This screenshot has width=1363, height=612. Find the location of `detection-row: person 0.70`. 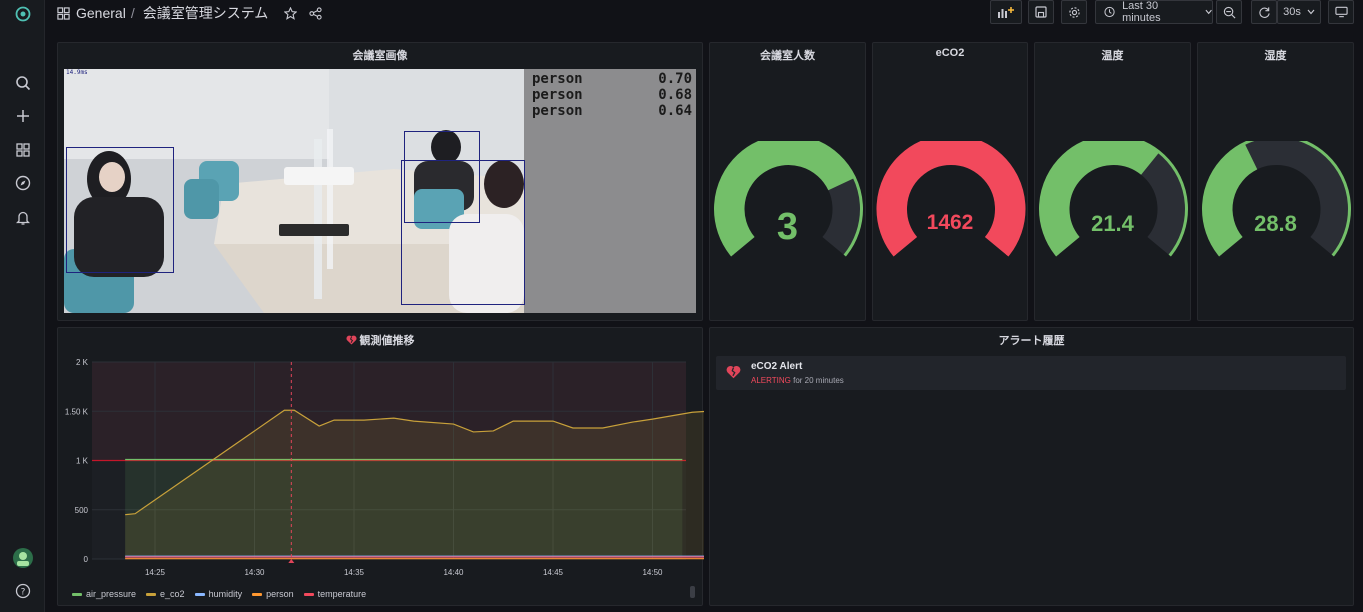

detection-row: person 0.70 is located at coordinates (612, 79).